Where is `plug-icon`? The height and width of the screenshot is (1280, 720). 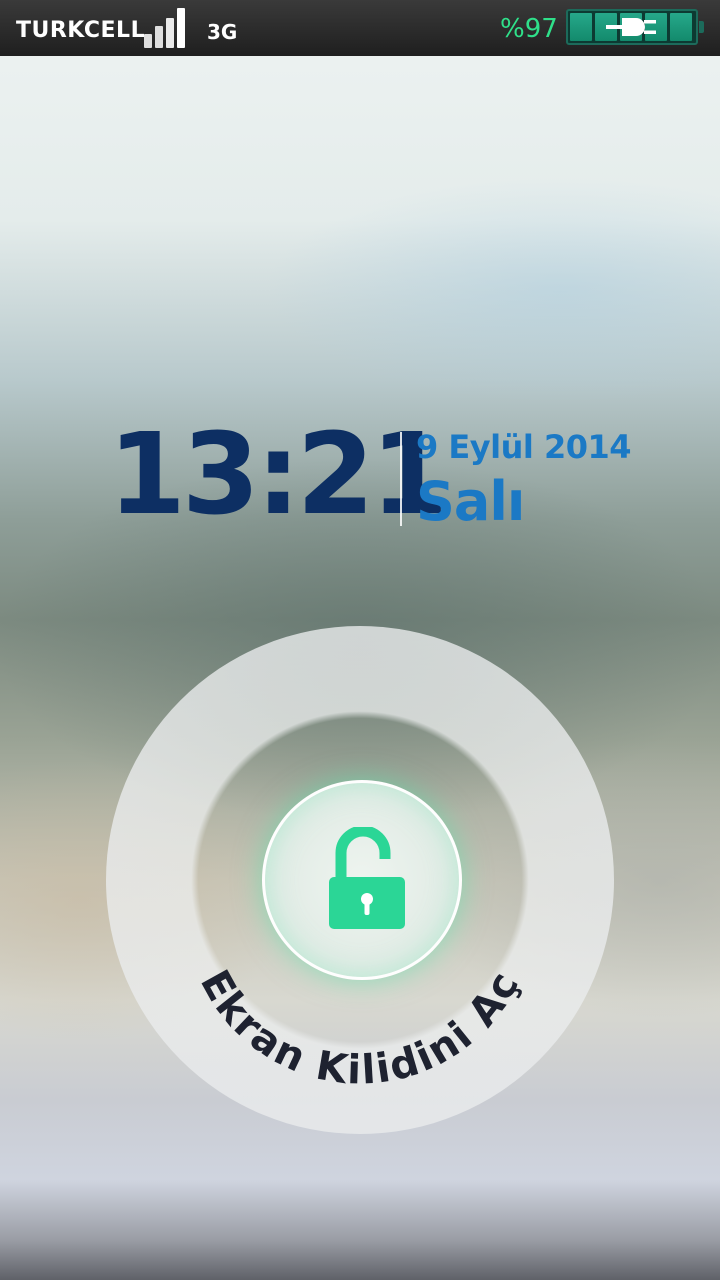 plug-icon is located at coordinates (631, 27).